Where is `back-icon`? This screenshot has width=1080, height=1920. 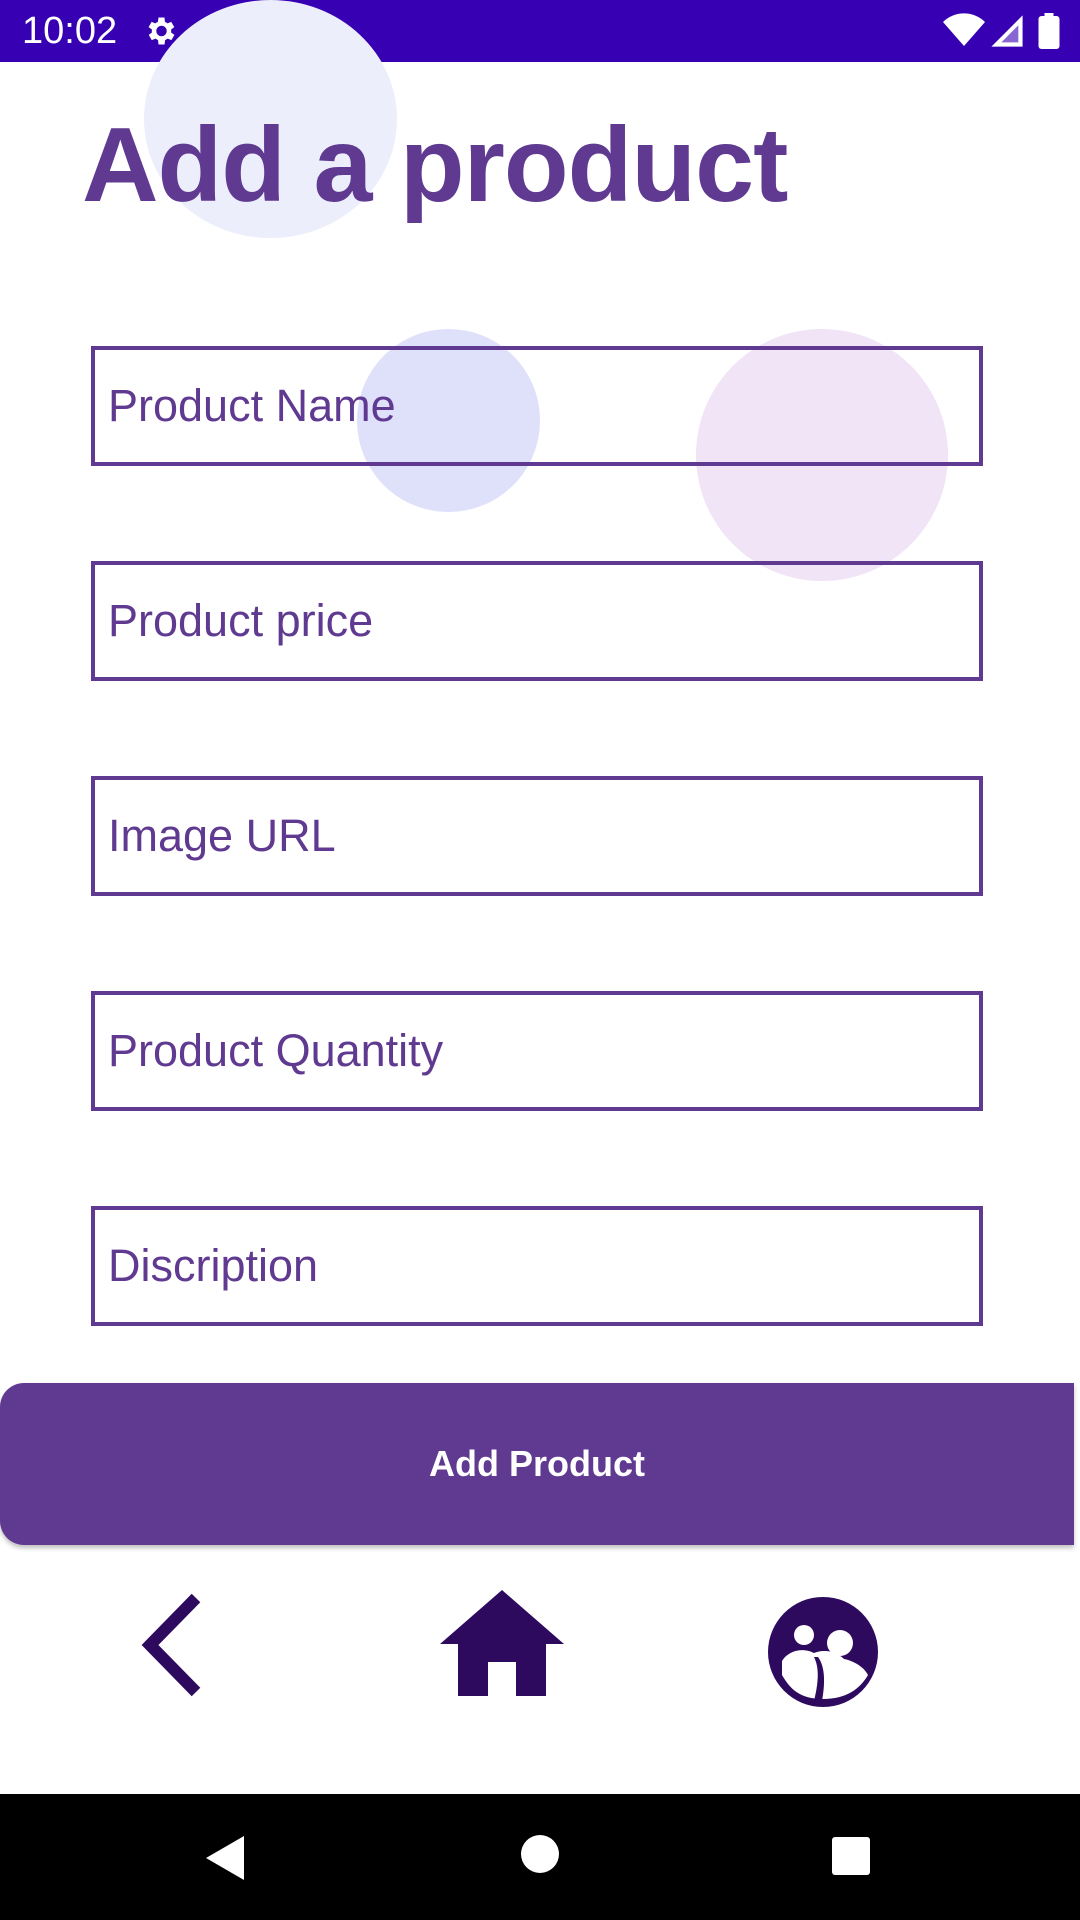 back-icon is located at coordinates (175, 1645).